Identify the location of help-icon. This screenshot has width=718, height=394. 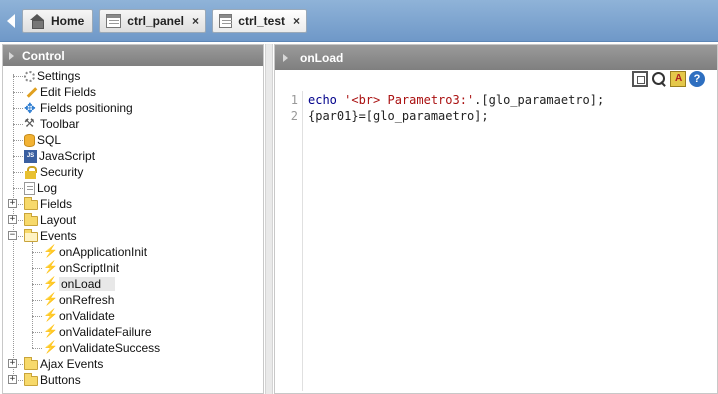
(697, 79).